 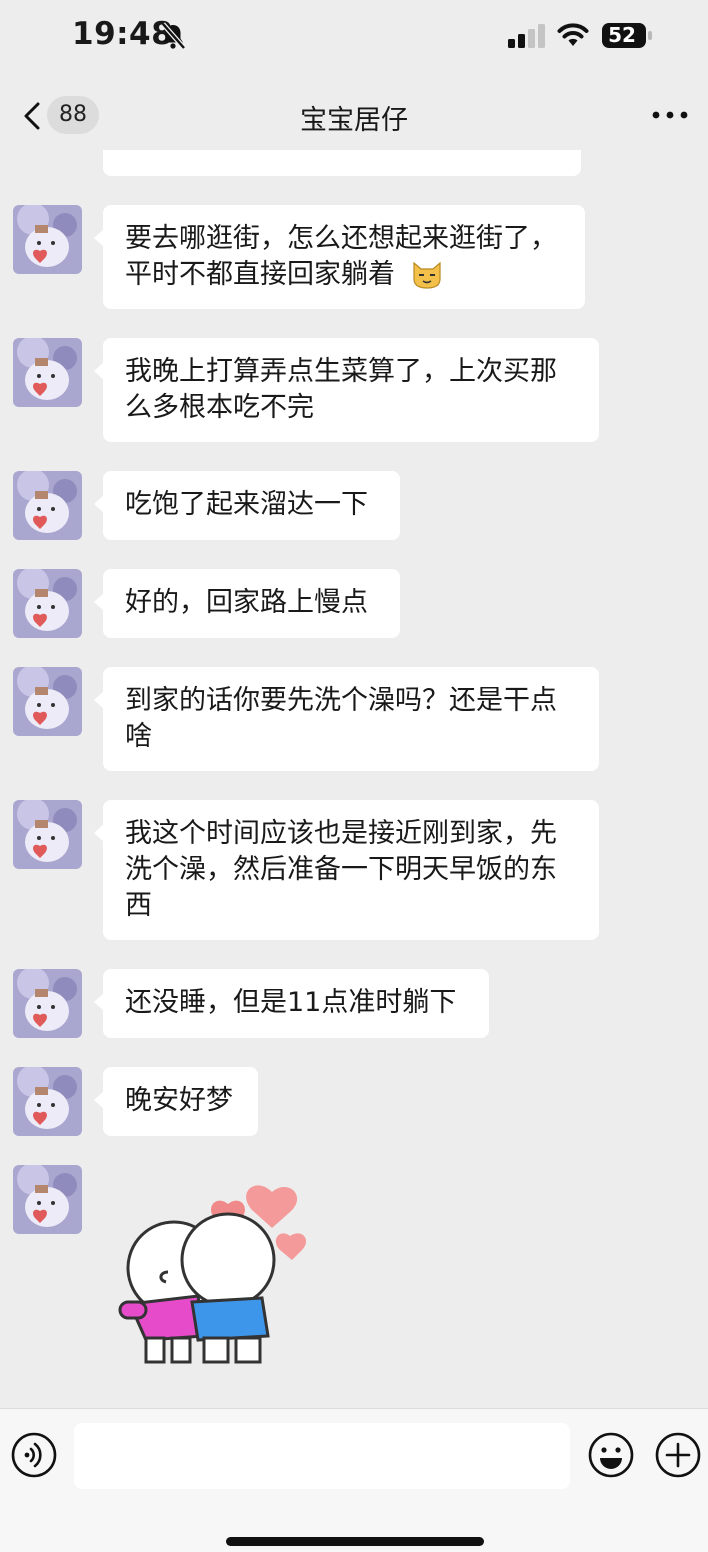 I want to click on message-bubble: 我这个时间应该也是接近刚到家，先 洗个澡，然后准备一下明天早饭的东 西, so click(x=346, y=870).